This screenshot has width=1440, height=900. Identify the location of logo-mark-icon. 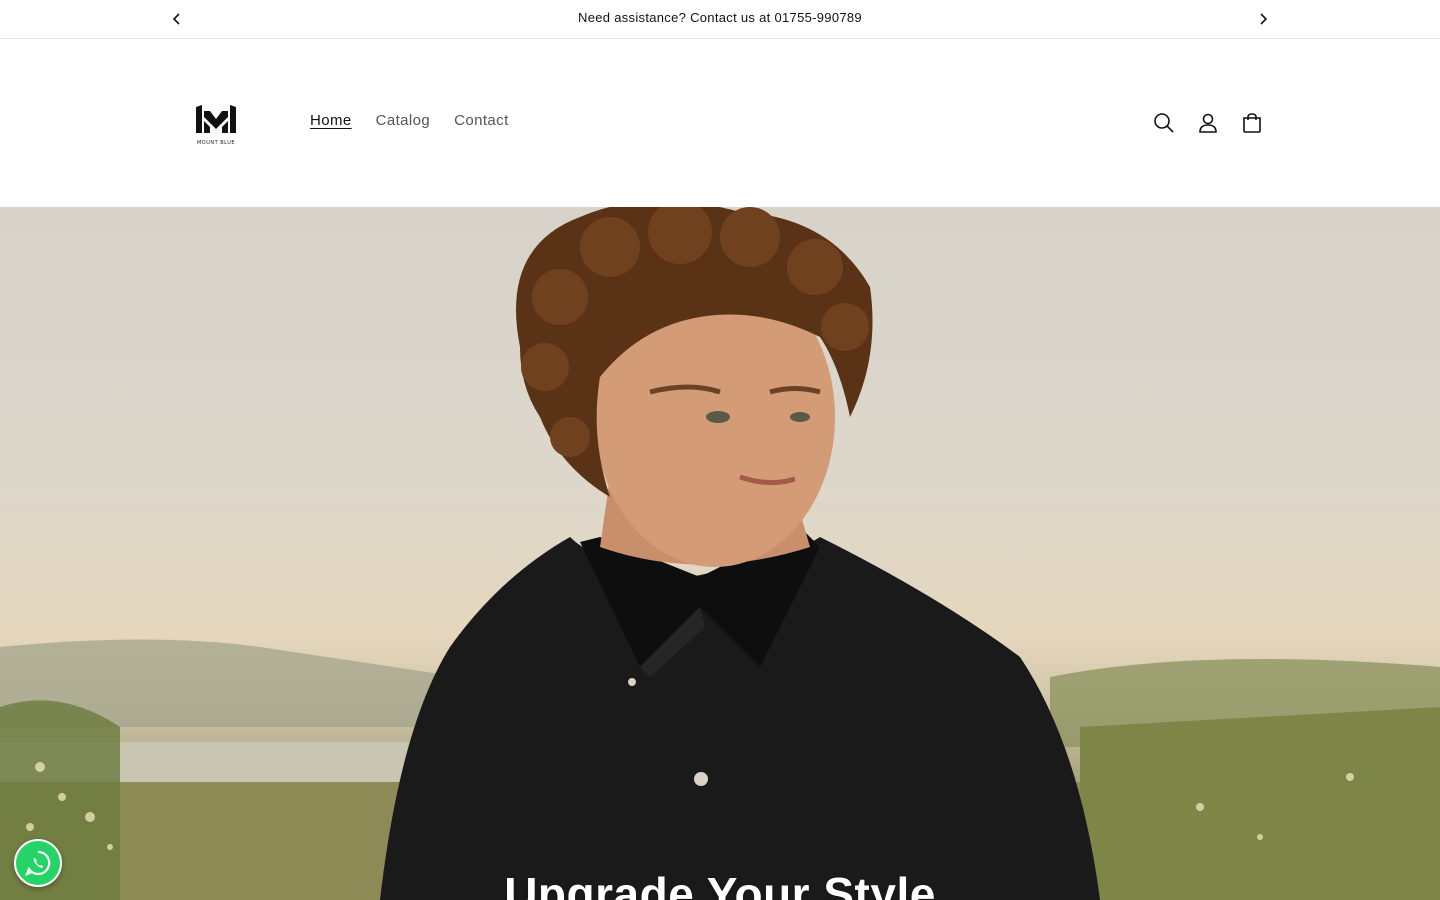
(216, 119).